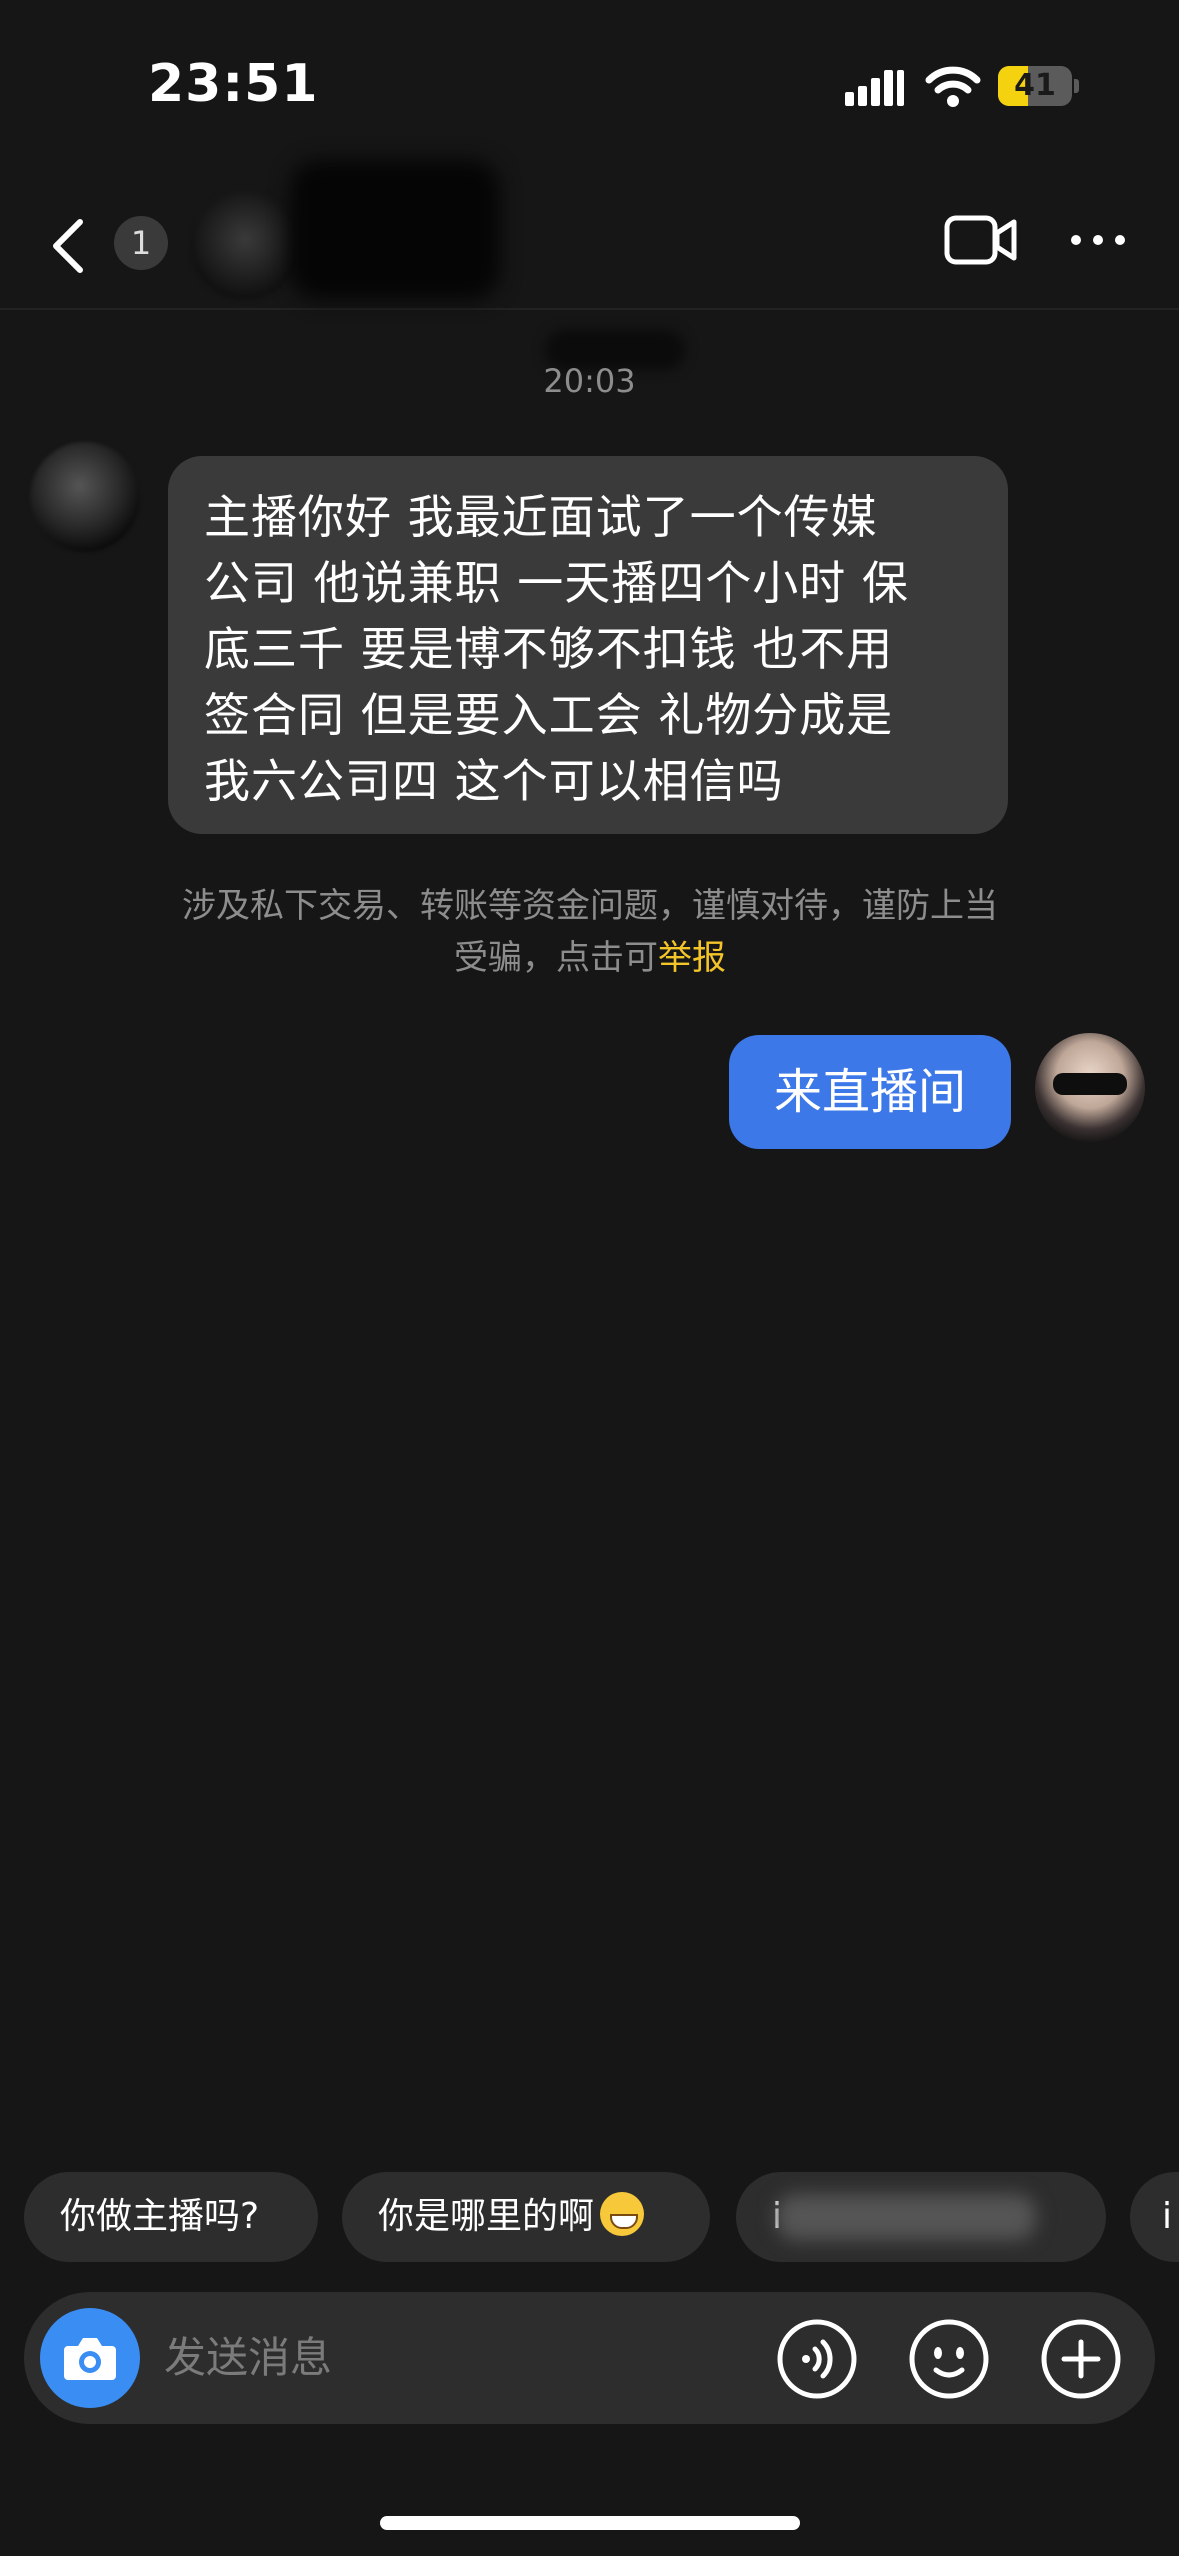  I want to click on incoming-message-line: 签合同 但是要入工会 礼物分成是, so click(549, 715).